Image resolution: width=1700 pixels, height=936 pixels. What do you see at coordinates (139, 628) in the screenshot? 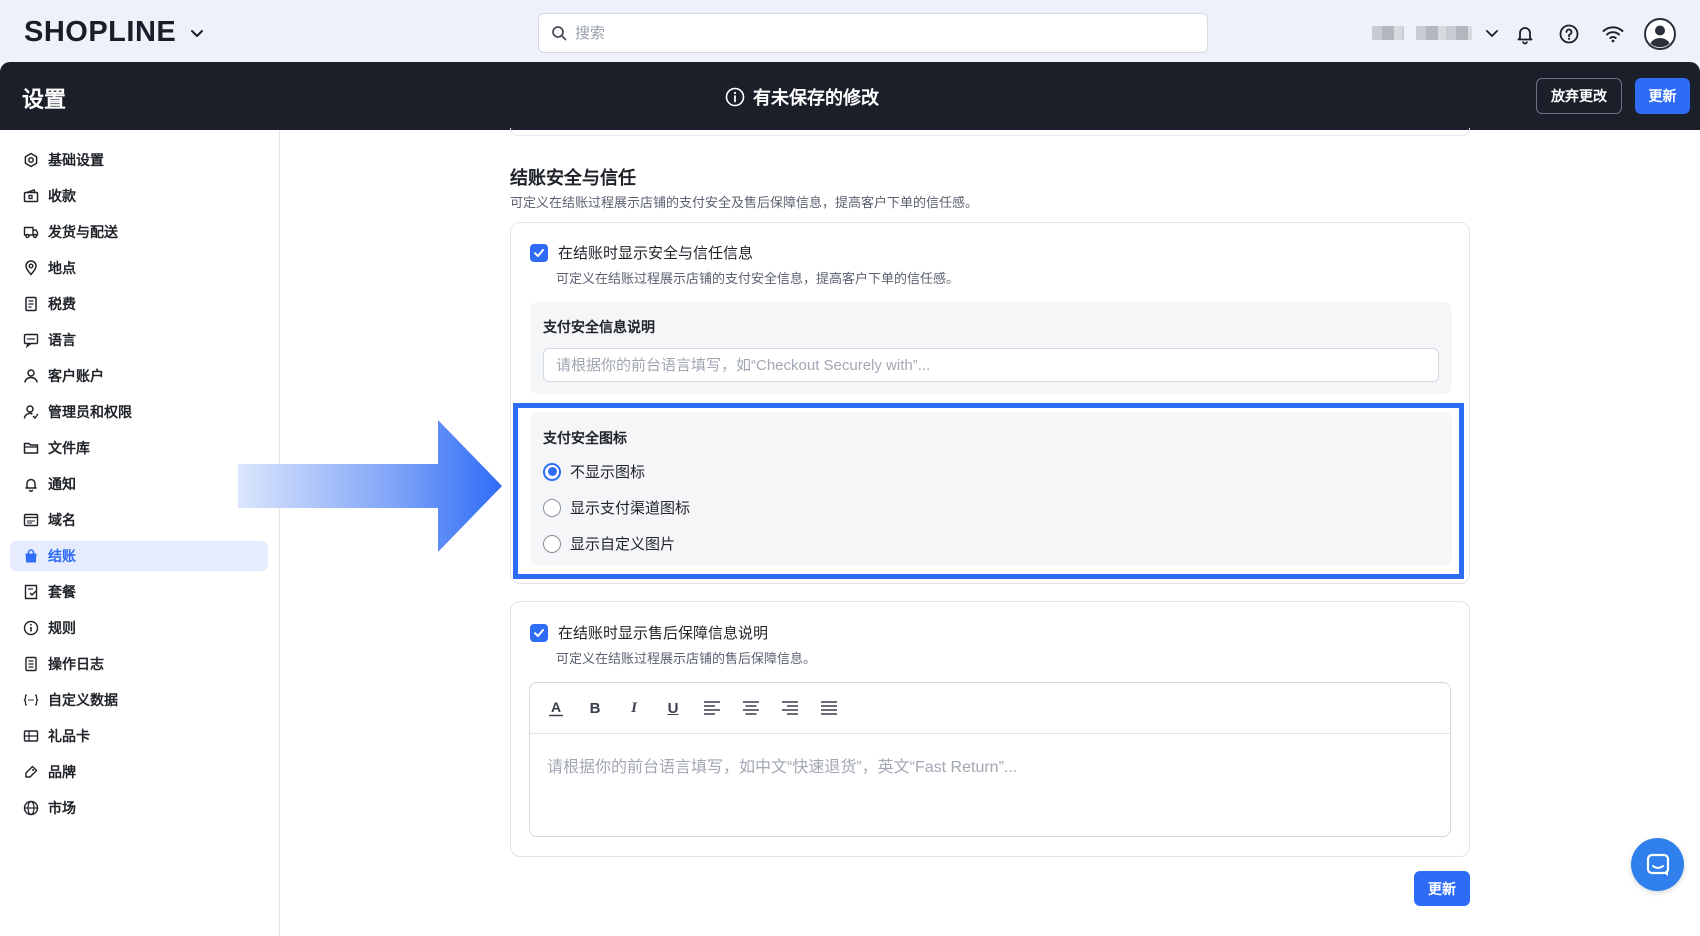
I see `sidebar-item-policies: 规则` at bounding box center [139, 628].